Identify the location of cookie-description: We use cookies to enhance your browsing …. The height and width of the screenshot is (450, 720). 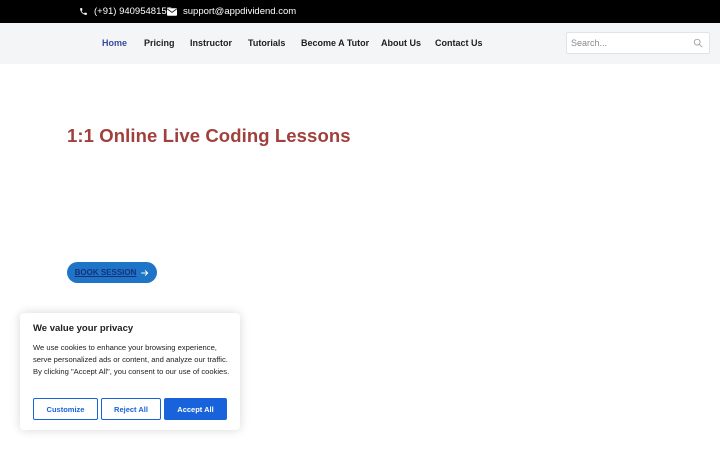
(131, 359).